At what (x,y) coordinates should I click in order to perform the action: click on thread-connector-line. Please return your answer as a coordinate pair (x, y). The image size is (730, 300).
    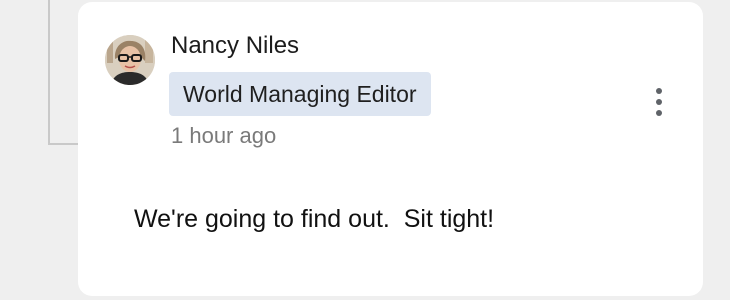
    Looking at the image, I should click on (63, 72).